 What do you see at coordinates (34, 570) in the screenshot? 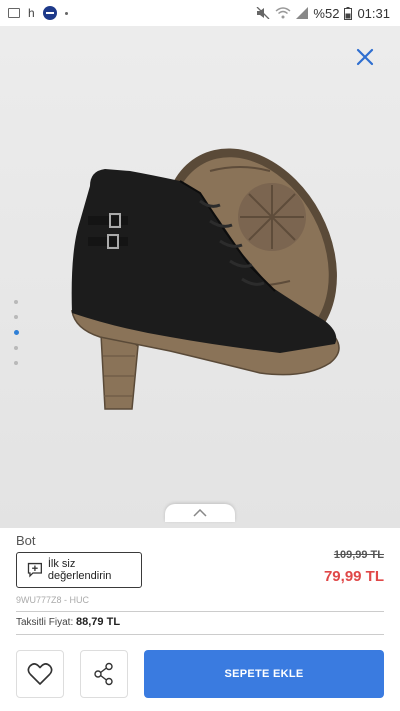
I see `add-review-icon` at bounding box center [34, 570].